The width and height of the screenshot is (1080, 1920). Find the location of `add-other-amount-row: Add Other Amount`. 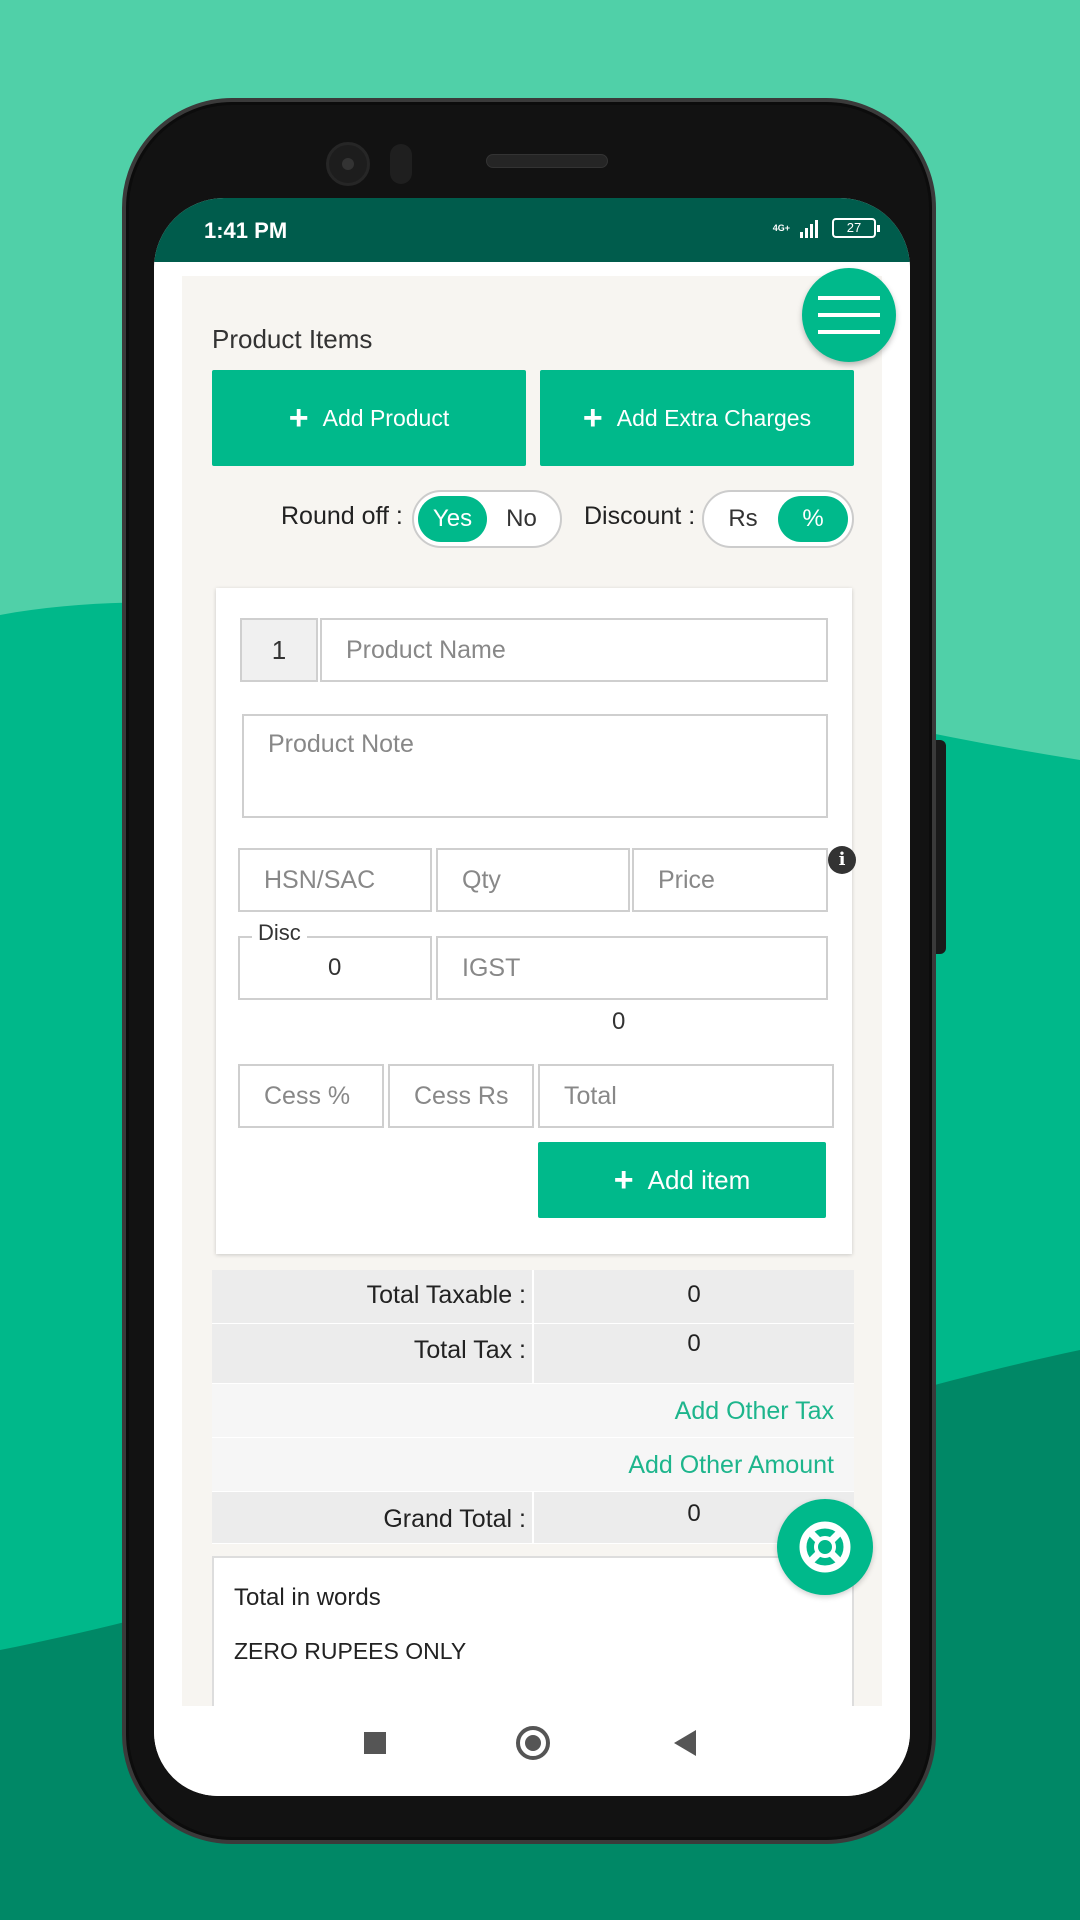

add-other-amount-row: Add Other Amount is located at coordinates (533, 1465).